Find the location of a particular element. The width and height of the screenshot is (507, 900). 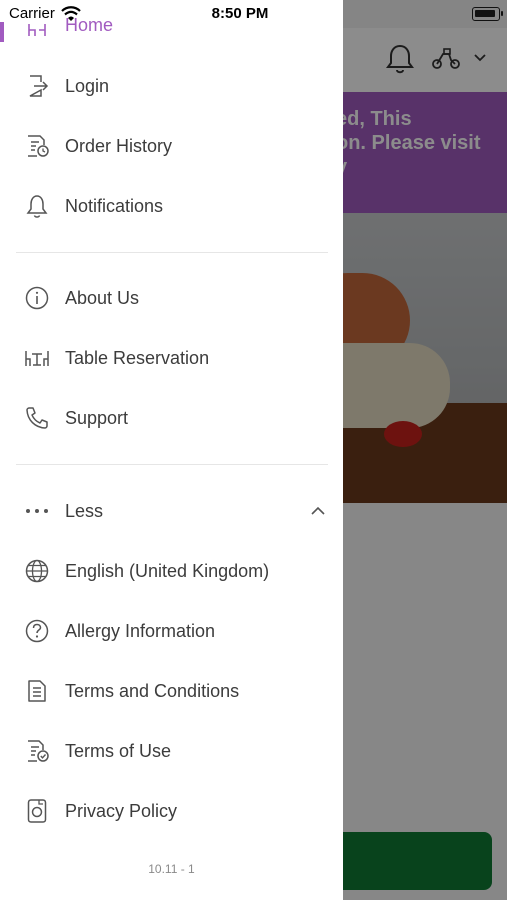

clock-time: 8:50 PM is located at coordinates (240, 13).